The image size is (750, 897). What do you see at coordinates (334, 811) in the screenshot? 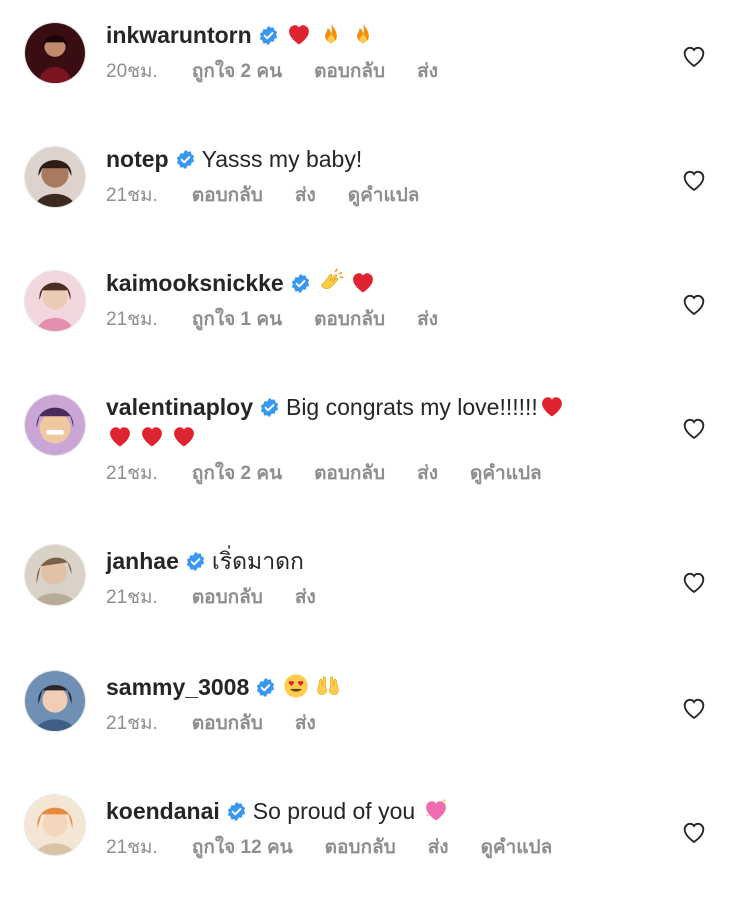
I see `comment-text: So proud of you` at bounding box center [334, 811].